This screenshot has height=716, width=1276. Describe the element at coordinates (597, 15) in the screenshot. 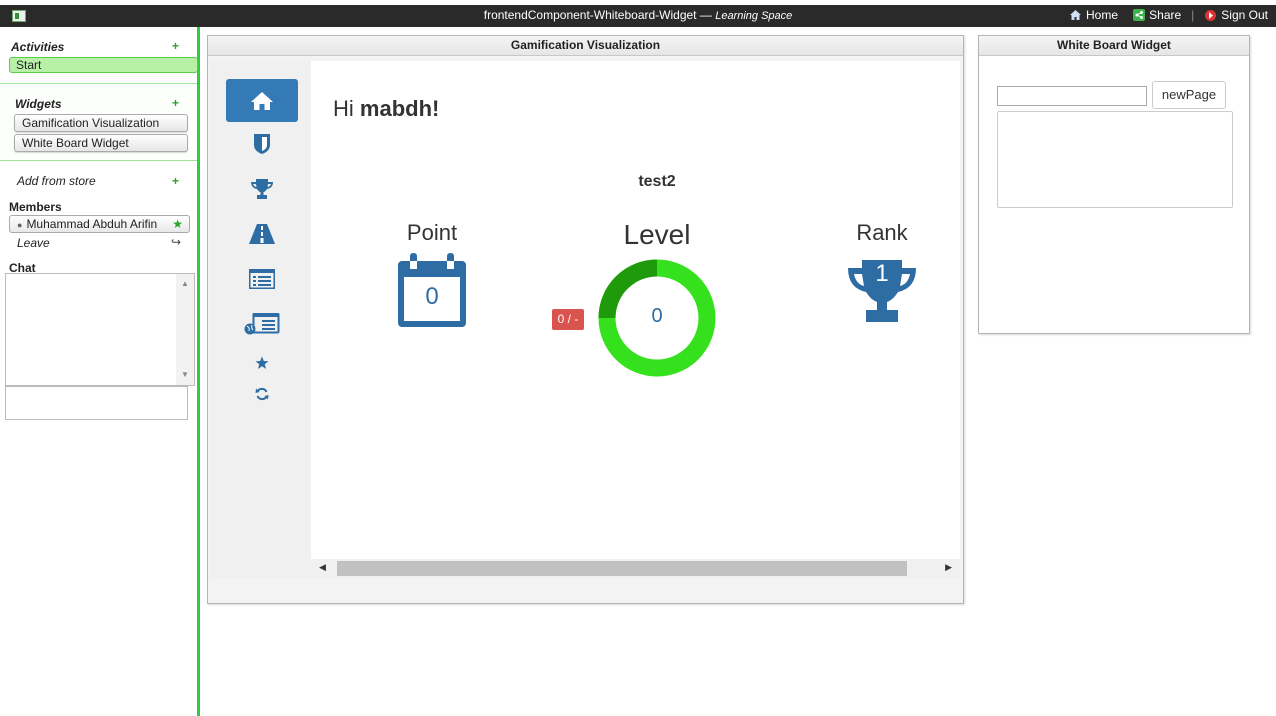

I see `page-title: frontendComponent-Whiteboard-Widget —` at that location.